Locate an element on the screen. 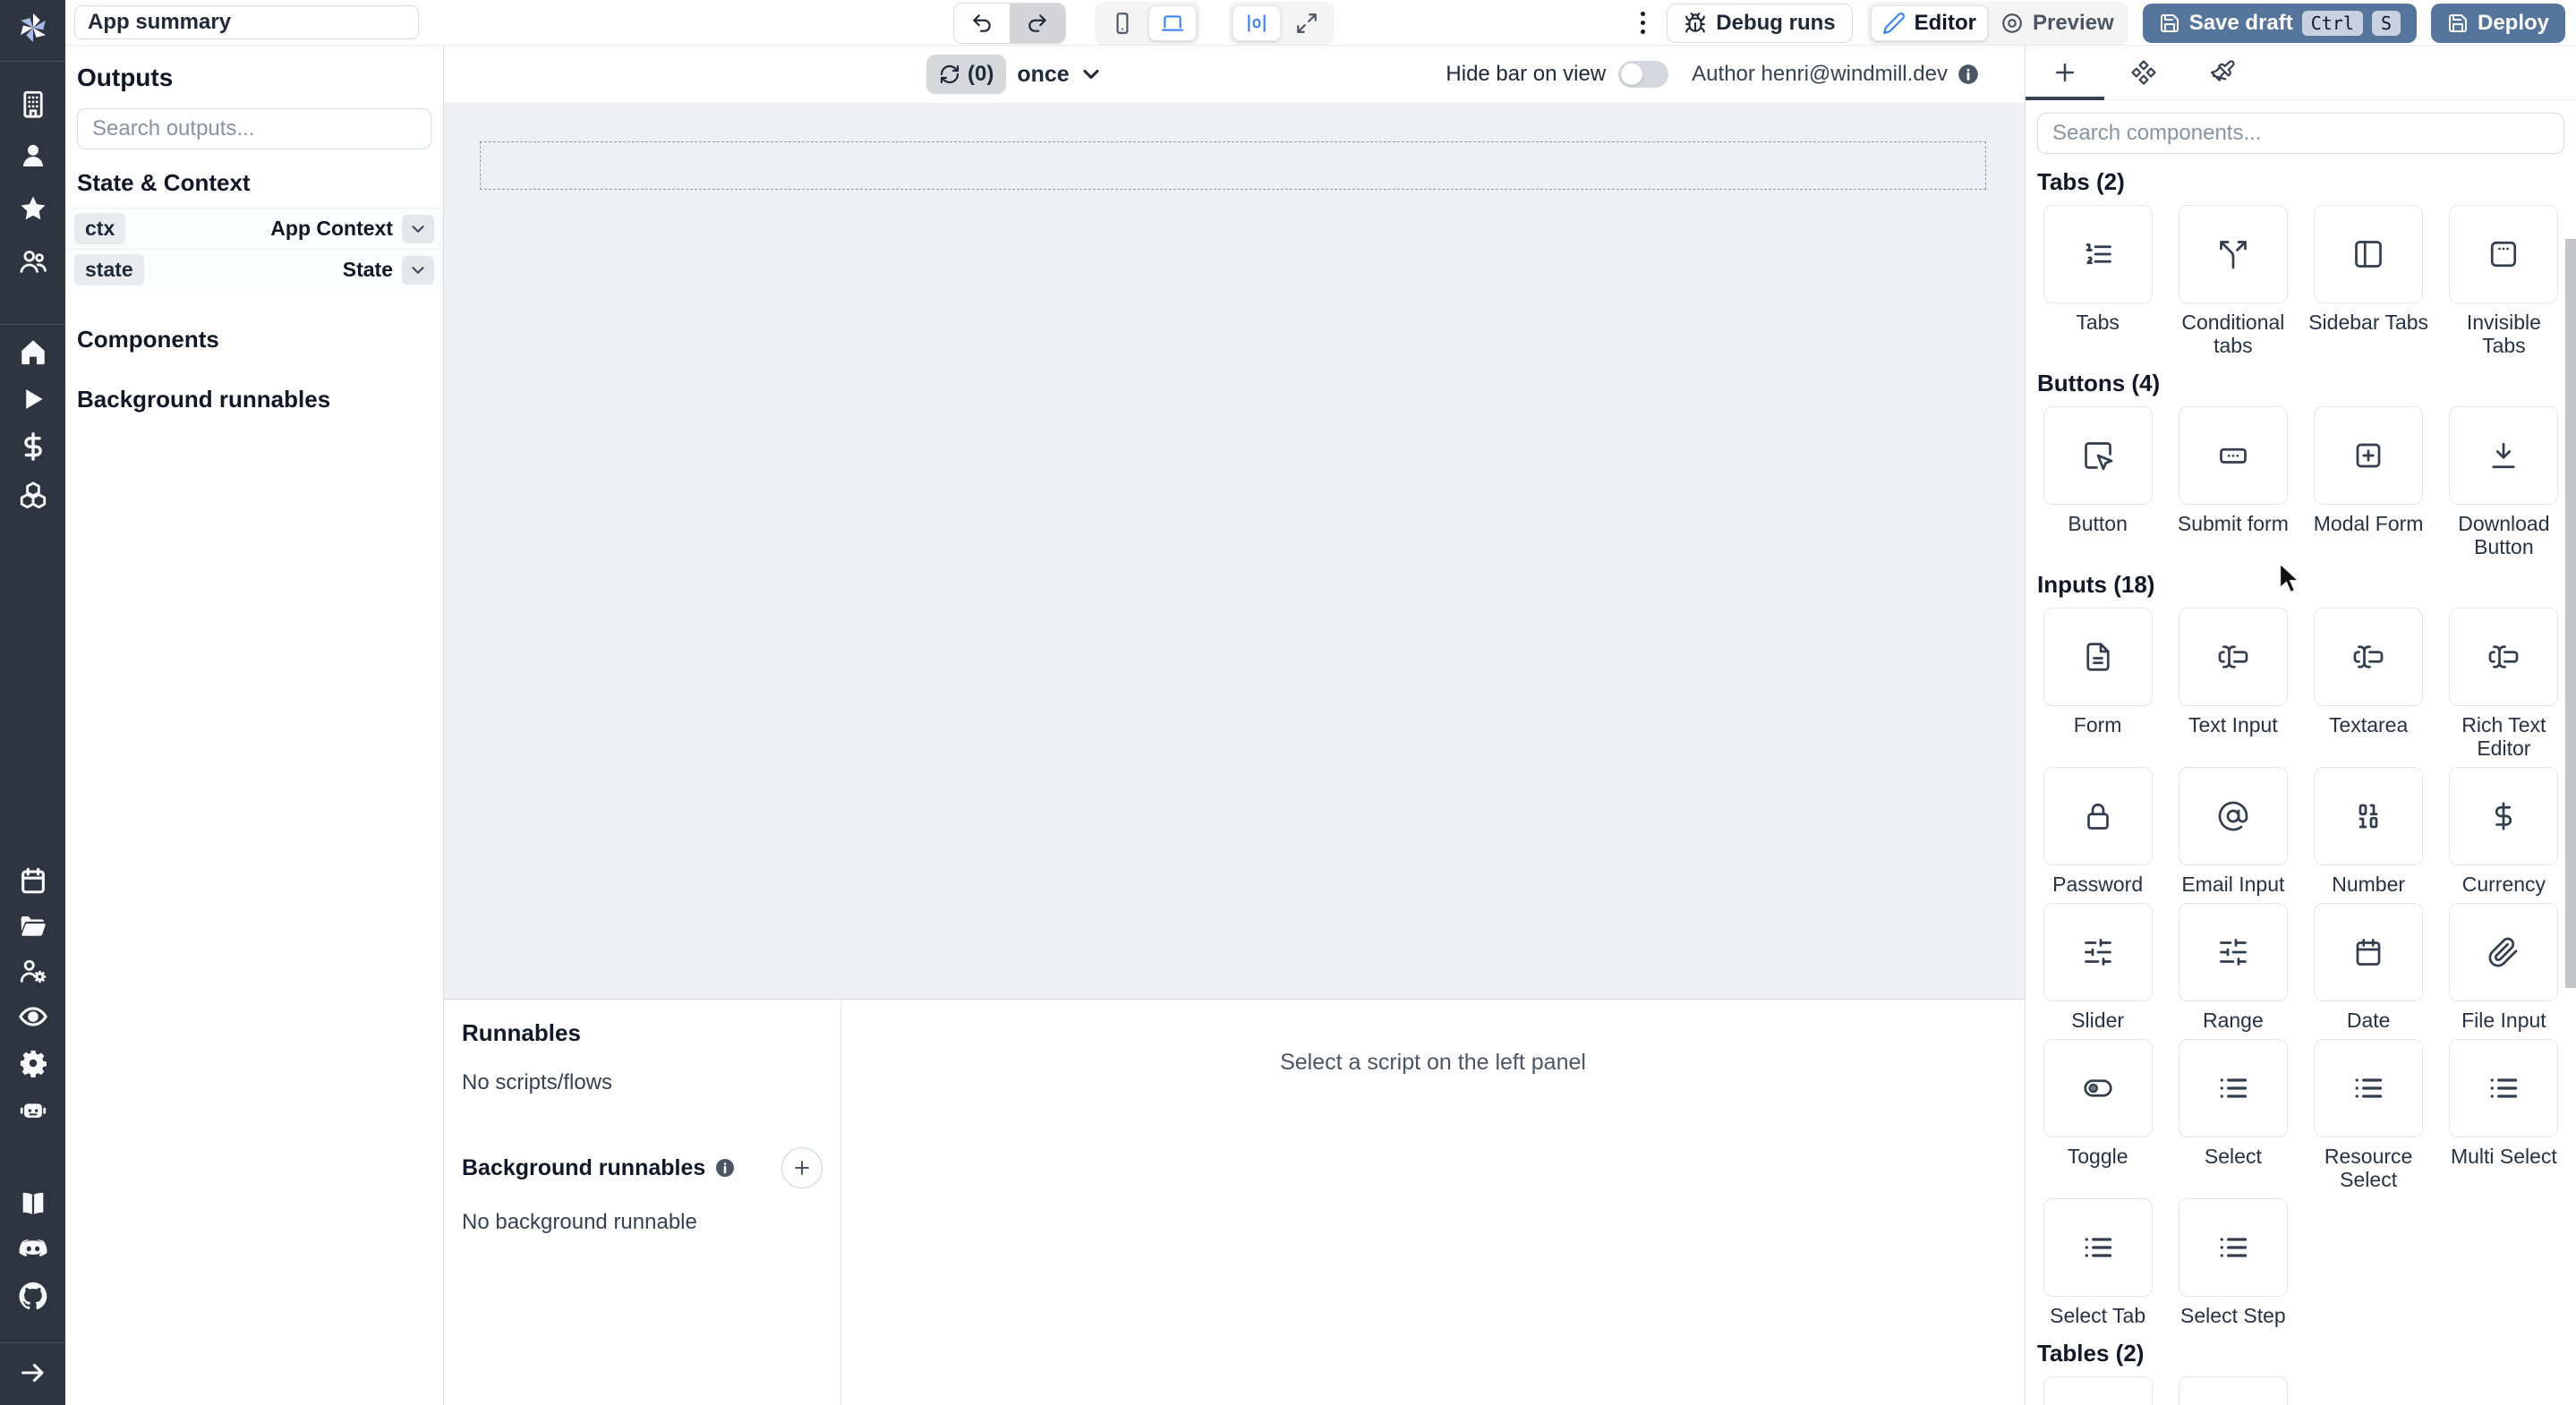  Resource Select-component-button is located at coordinates (2369, 1088).